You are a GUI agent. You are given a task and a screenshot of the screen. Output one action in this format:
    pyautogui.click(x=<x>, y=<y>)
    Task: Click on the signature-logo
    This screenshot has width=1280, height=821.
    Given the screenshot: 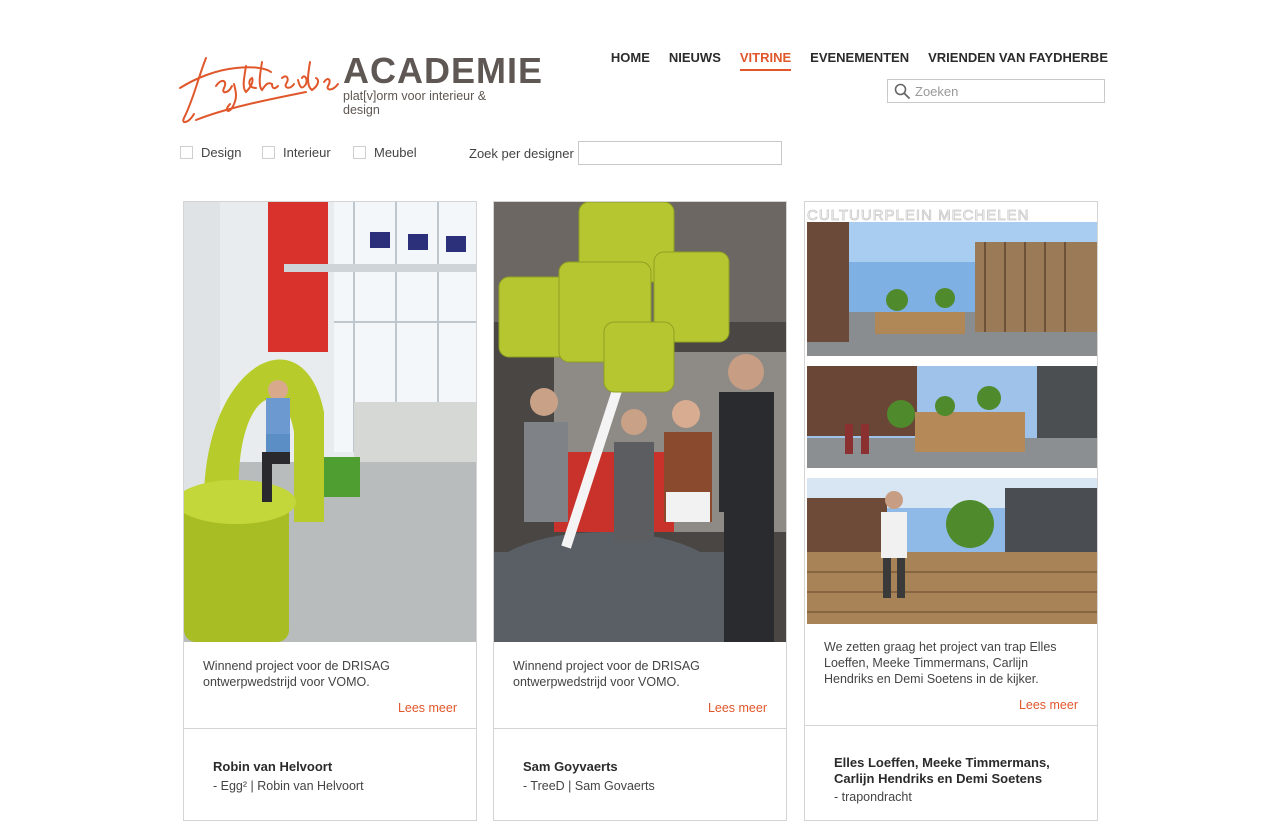 What is the action you would take?
    pyautogui.click(x=259, y=90)
    